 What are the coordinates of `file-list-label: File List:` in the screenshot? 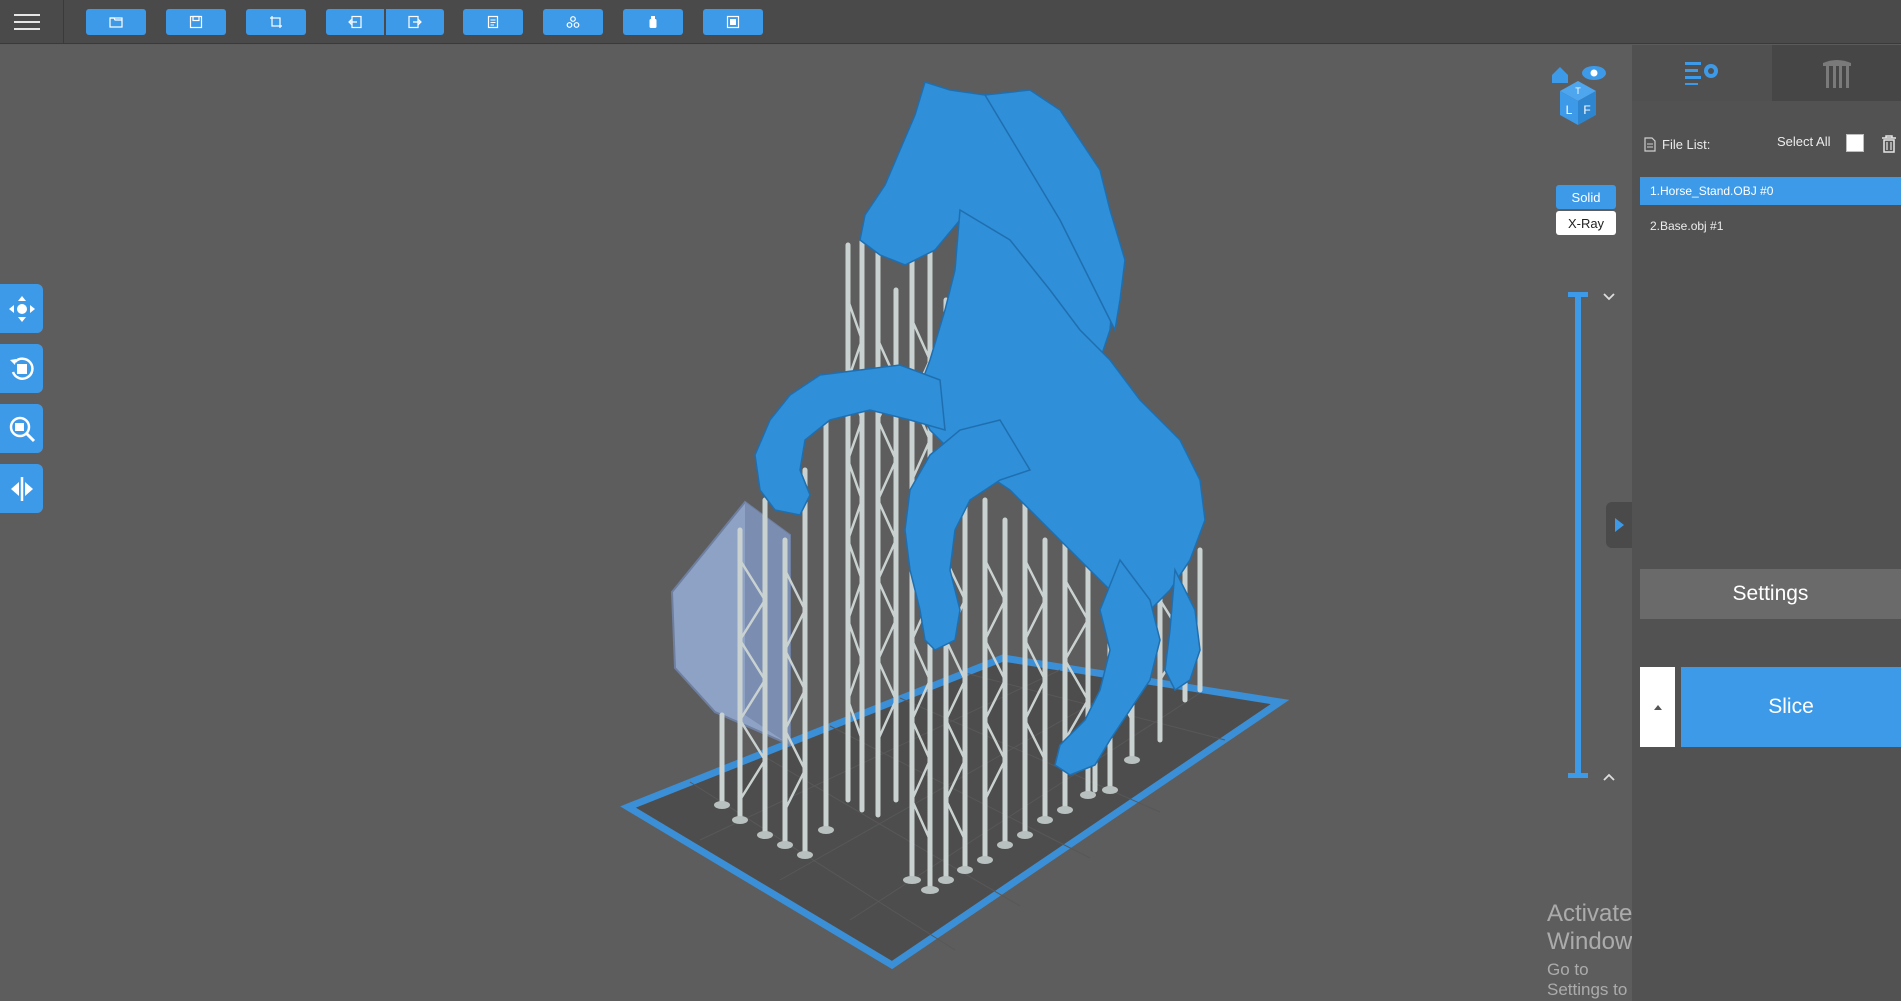 It's located at (1686, 144).